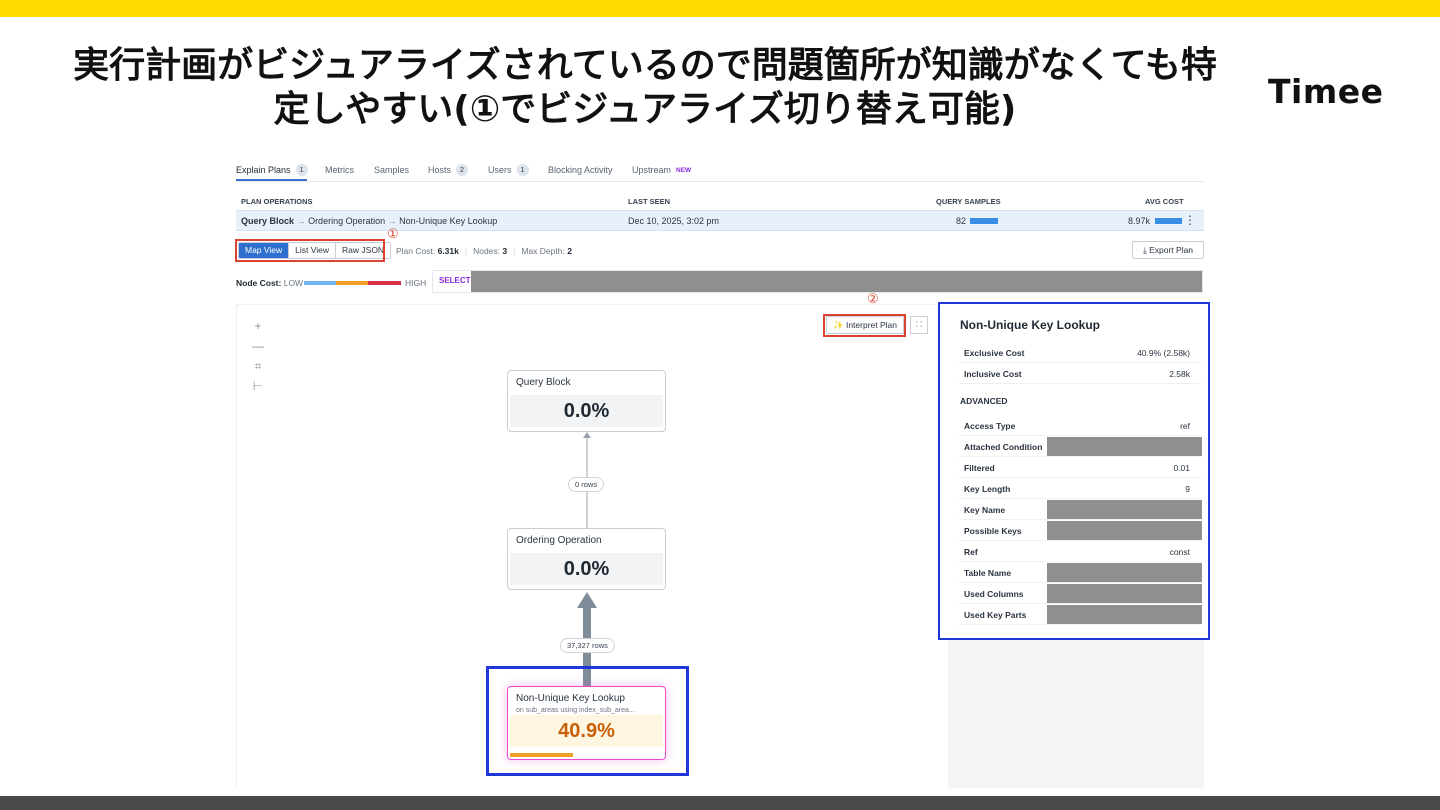  I want to click on edge-row-count: 0 rows, so click(586, 484).